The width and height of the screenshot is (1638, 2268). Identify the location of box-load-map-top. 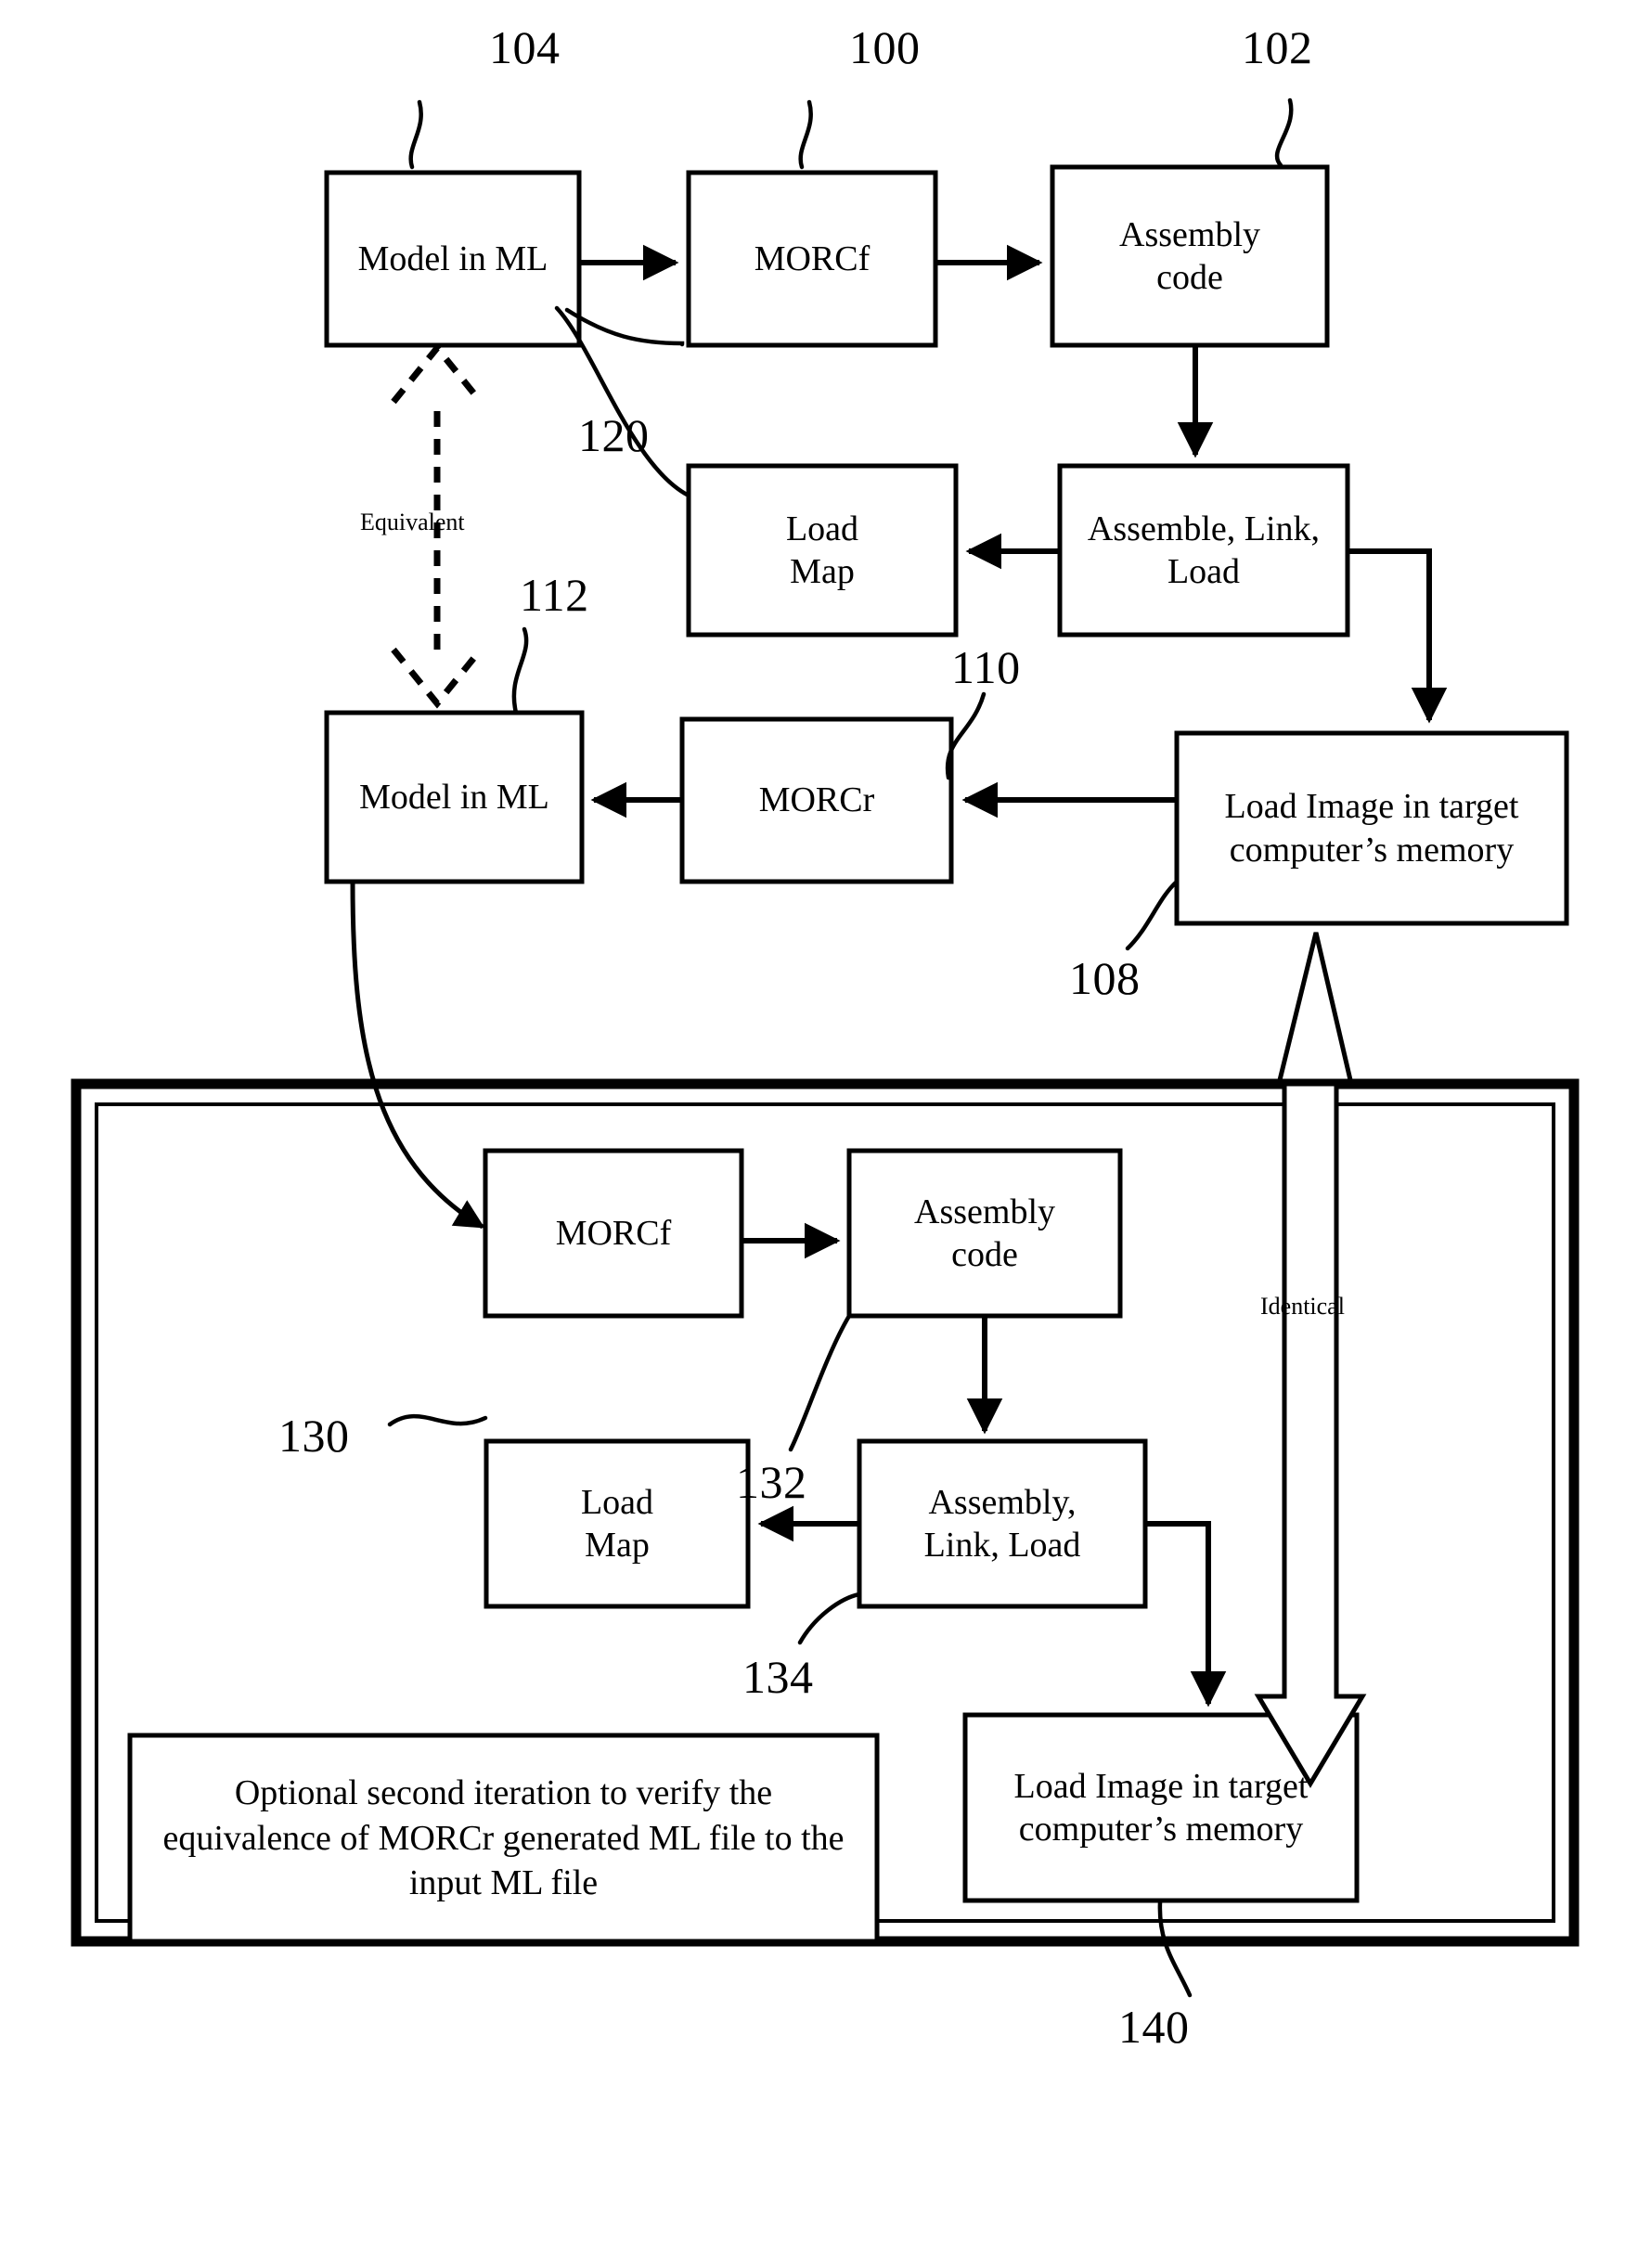
(822, 550).